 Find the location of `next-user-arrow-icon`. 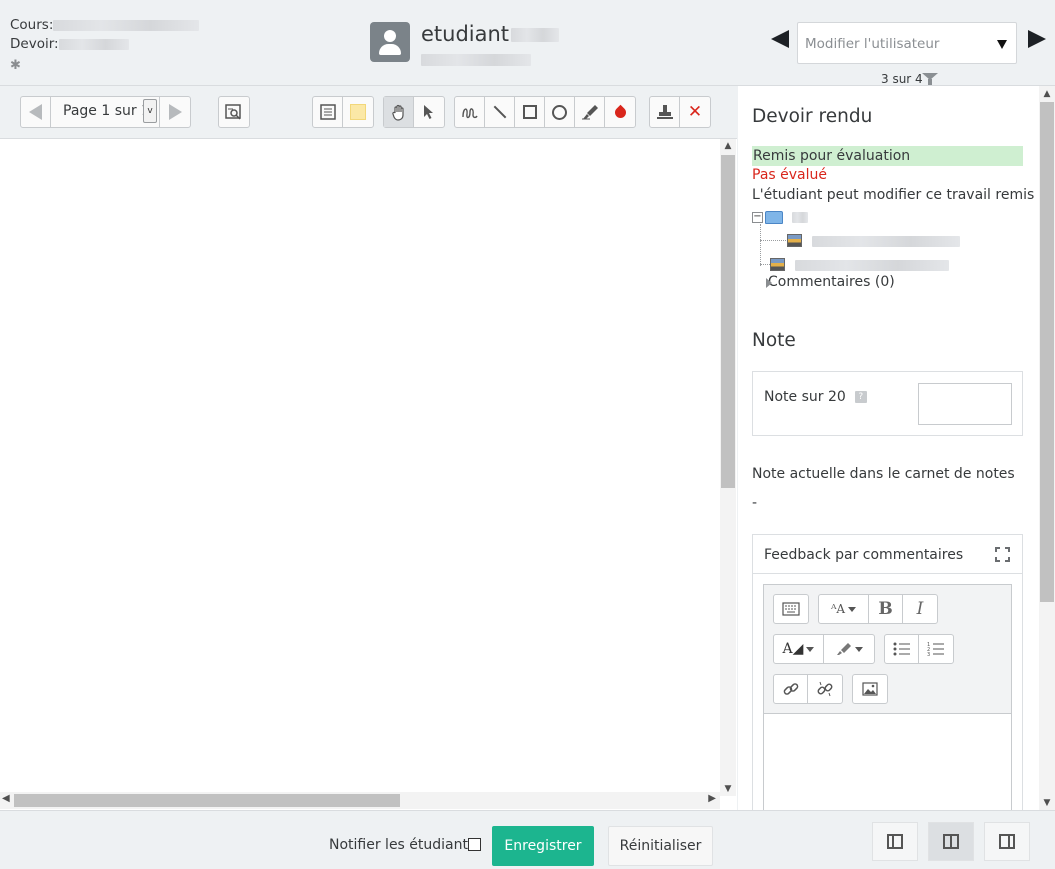

next-user-arrow-icon is located at coordinates (1037, 39).